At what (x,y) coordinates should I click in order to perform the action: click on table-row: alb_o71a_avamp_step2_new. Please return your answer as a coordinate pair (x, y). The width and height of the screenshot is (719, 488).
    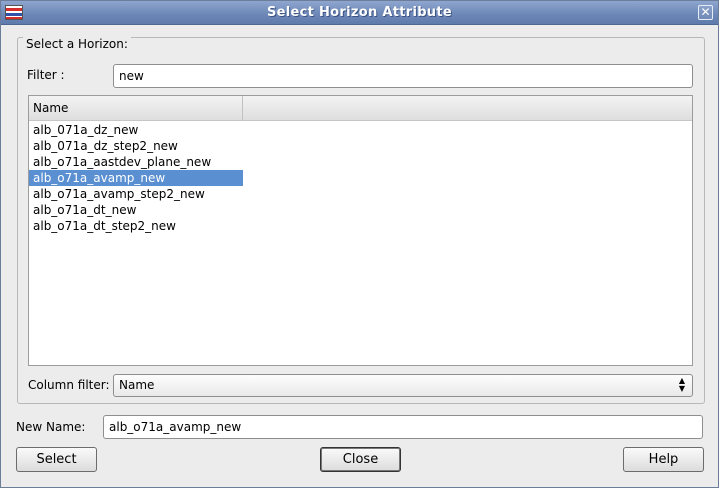
    Looking at the image, I should click on (136, 194).